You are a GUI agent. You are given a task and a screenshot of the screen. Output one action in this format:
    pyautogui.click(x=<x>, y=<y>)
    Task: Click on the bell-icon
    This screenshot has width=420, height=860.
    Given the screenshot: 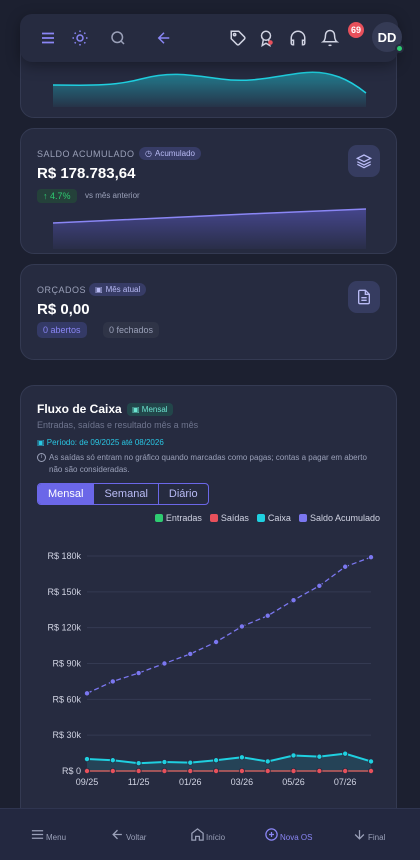 What is the action you would take?
    pyautogui.click(x=330, y=38)
    